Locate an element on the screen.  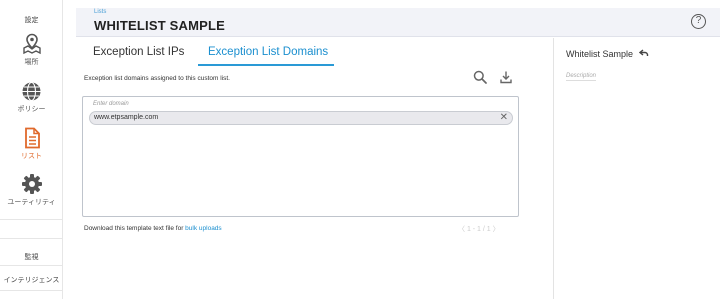
remove-domain-icon: ✕ is located at coordinates (504, 118).